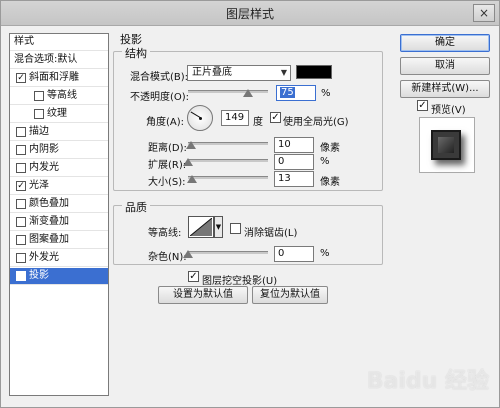 The image size is (500, 408). What do you see at coordinates (250, 13) in the screenshot?
I see `title-bar: 图层样式 ×` at bounding box center [250, 13].